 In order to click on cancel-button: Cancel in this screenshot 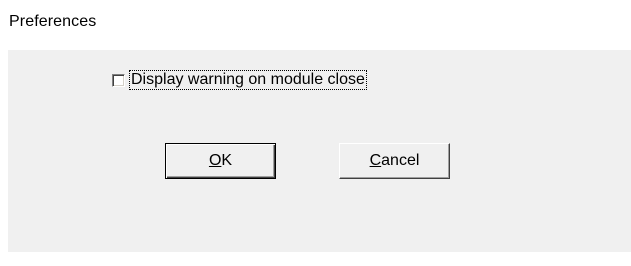, I will do `click(394, 161)`.